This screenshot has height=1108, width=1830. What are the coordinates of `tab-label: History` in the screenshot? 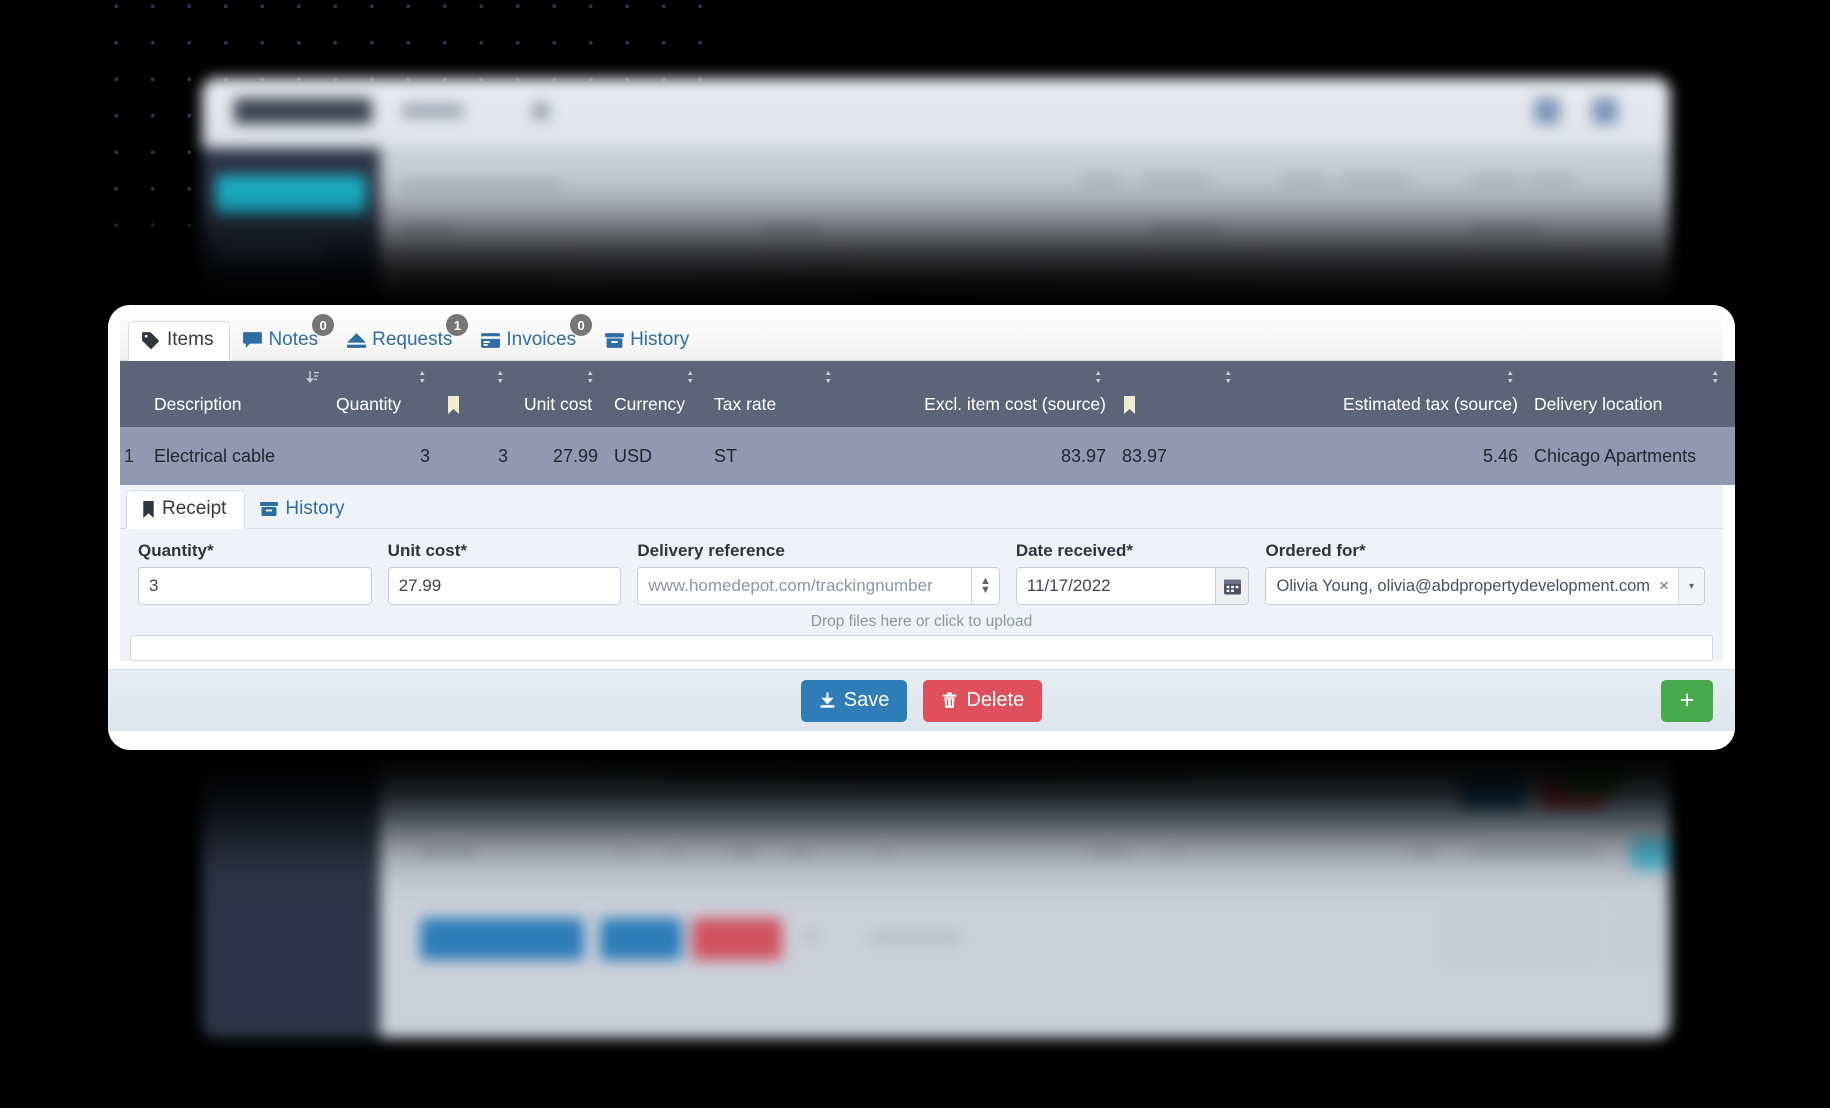 It's located at (660, 339).